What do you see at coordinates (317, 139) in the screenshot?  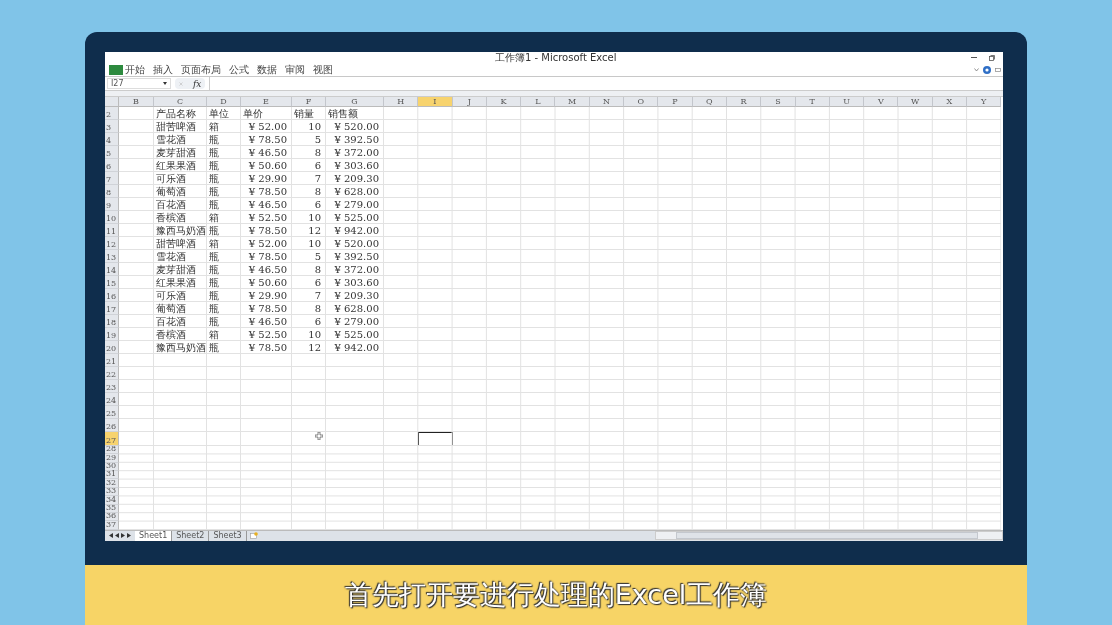 I see `table-cell-text: 5` at bounding box center [317, 139].